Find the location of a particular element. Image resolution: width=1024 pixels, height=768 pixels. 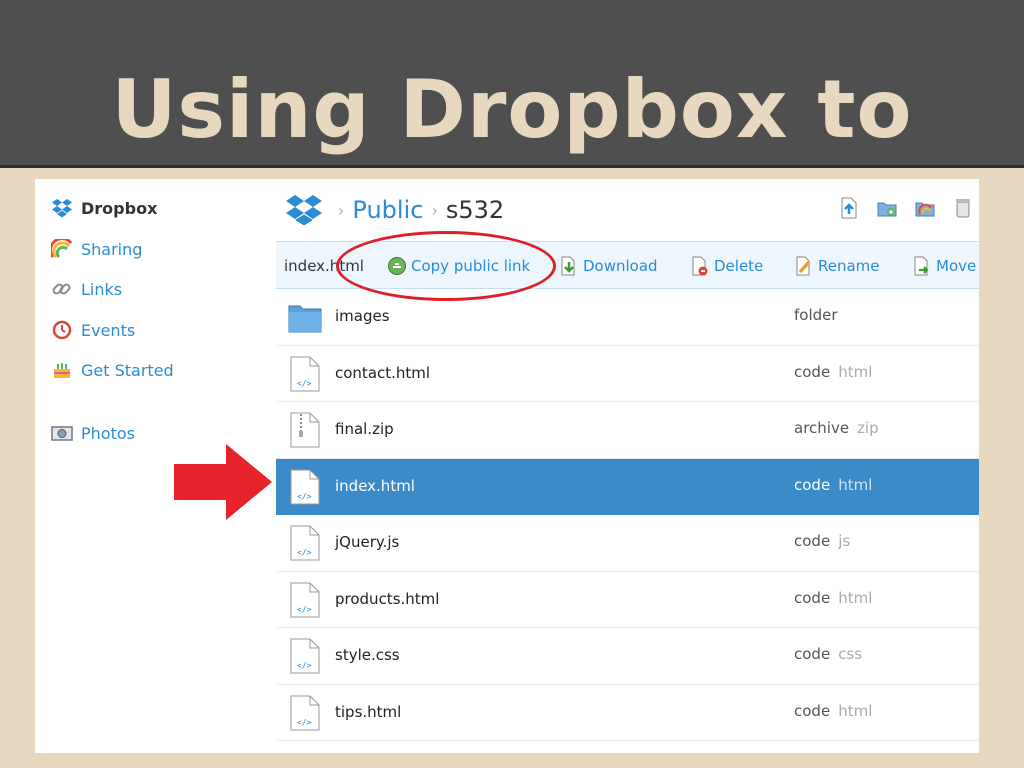

sidebar-item-dropbox: Dropbox is located at coordinates (104, 208).